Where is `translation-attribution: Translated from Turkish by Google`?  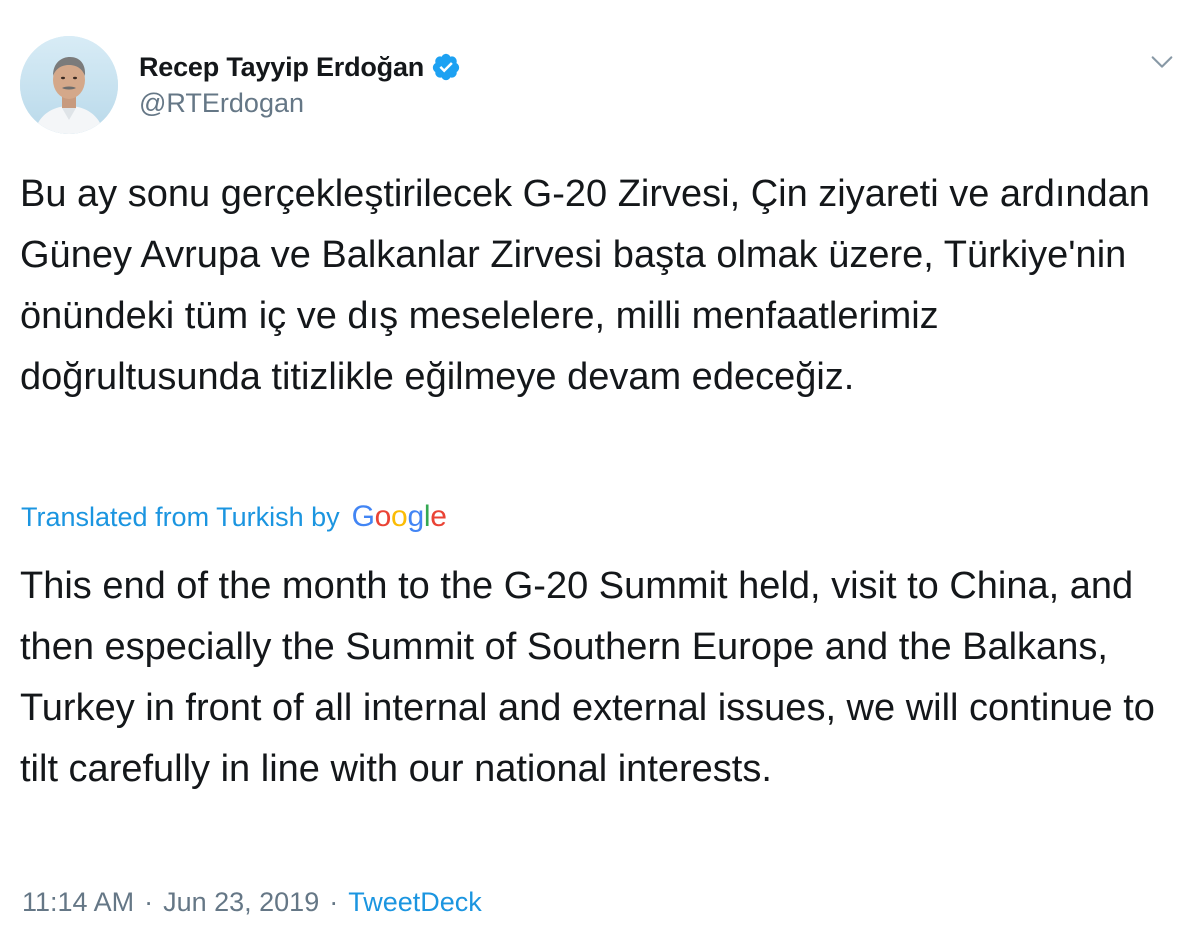 translation-attribution: Translated from Turkish by Google is located at coordinates (234, 516).